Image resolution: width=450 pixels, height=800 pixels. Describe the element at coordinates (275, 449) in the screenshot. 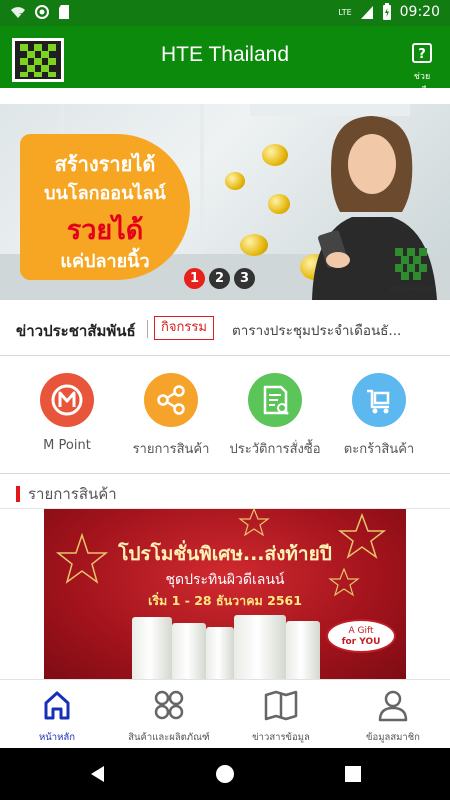

I see `shortcut-label: ประวัติการสั่งซื้อ` at that location.